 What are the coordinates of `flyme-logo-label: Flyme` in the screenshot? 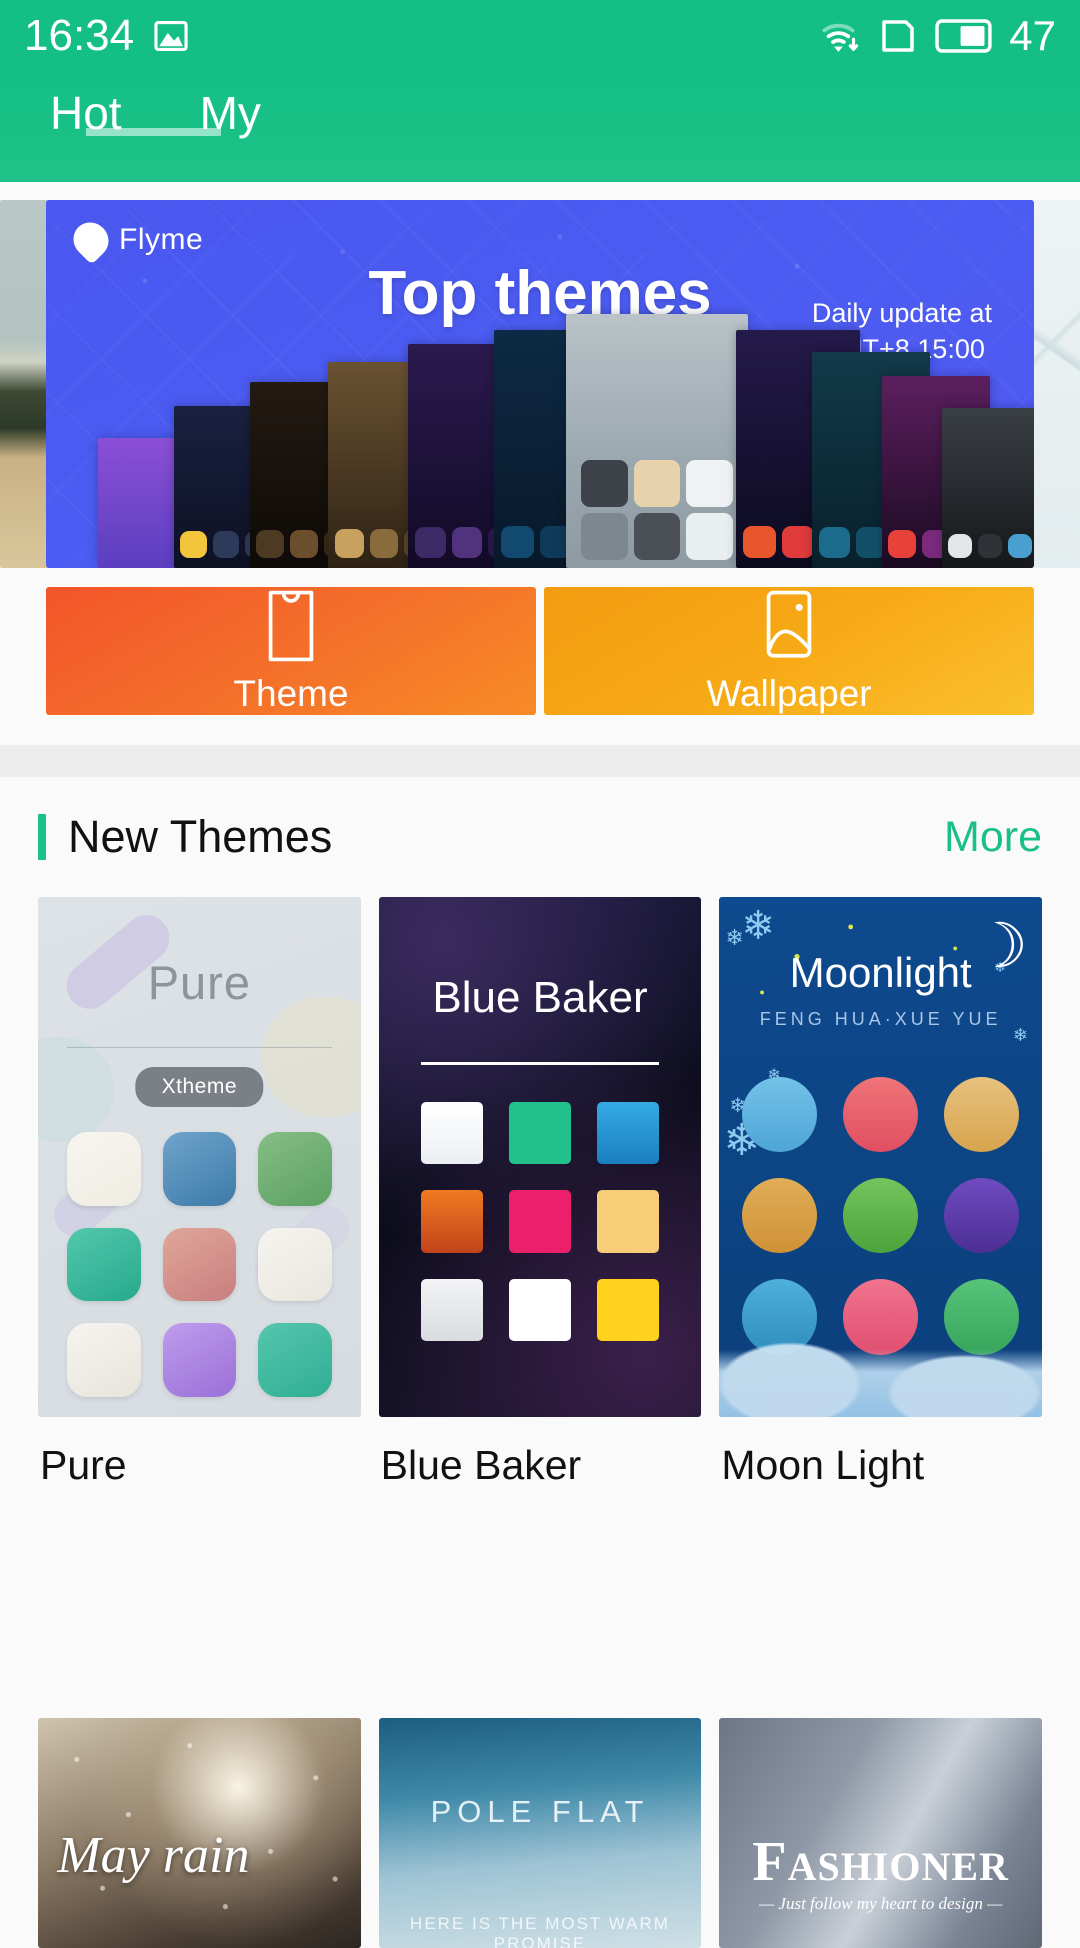 It's located at (161, 239).